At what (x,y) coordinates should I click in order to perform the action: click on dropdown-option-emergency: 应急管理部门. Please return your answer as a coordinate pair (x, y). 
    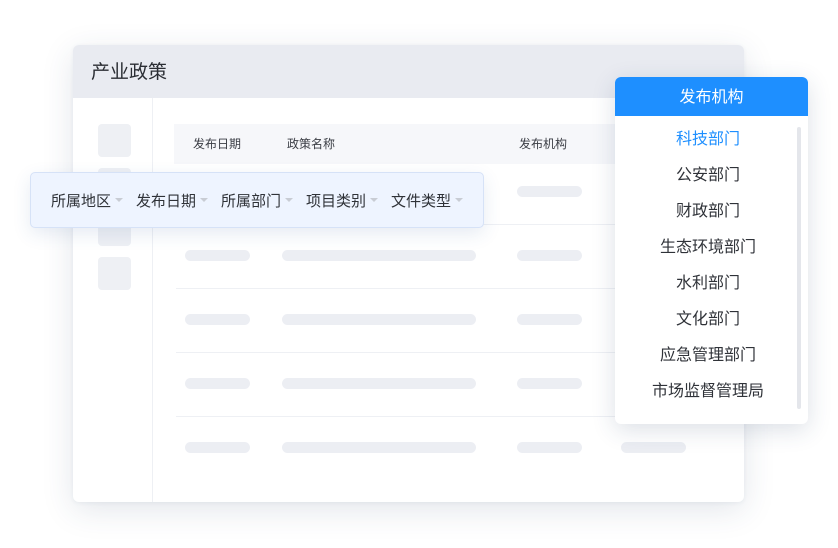
    Looking at the image, I should click on (708, 355).